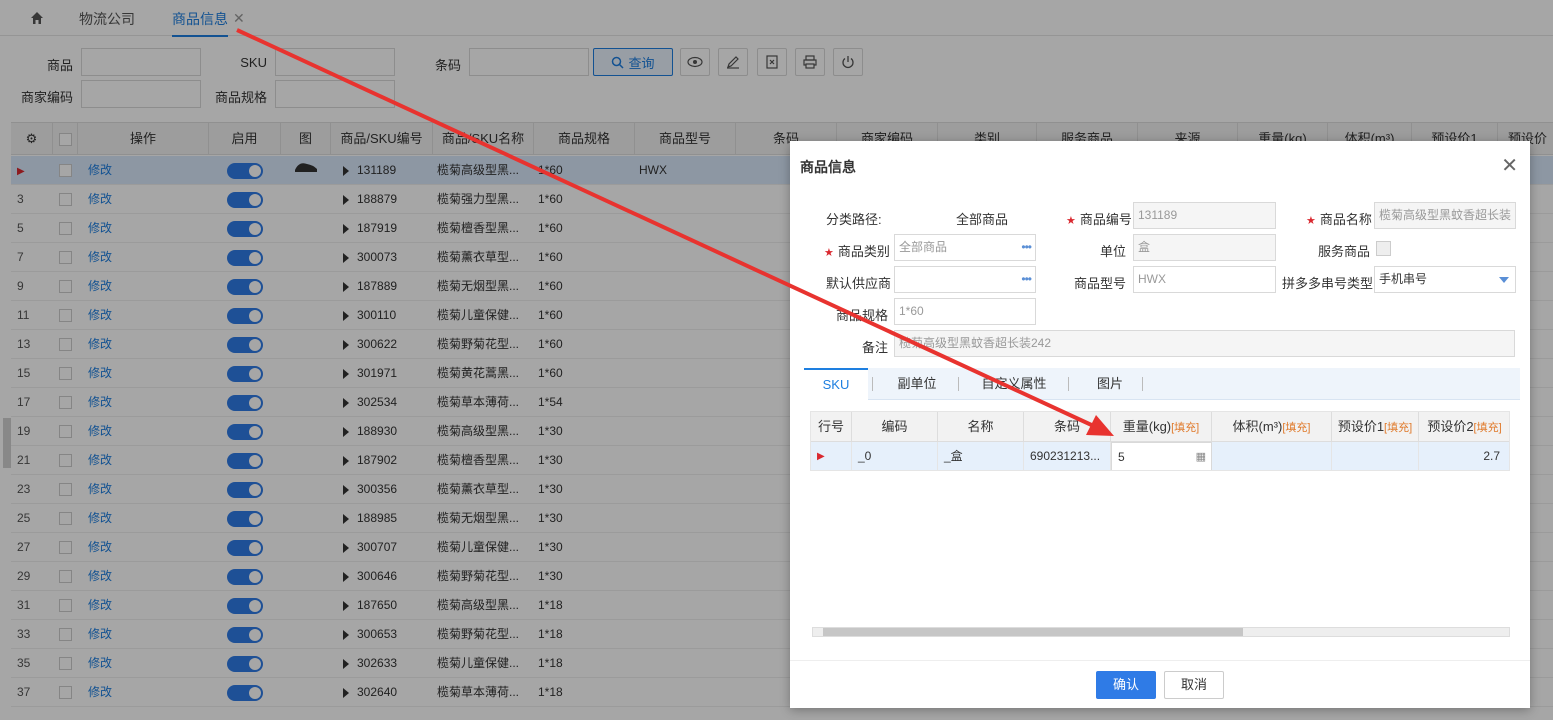  I want to click on supplier-label: 默认供应商, so click(859, 283).